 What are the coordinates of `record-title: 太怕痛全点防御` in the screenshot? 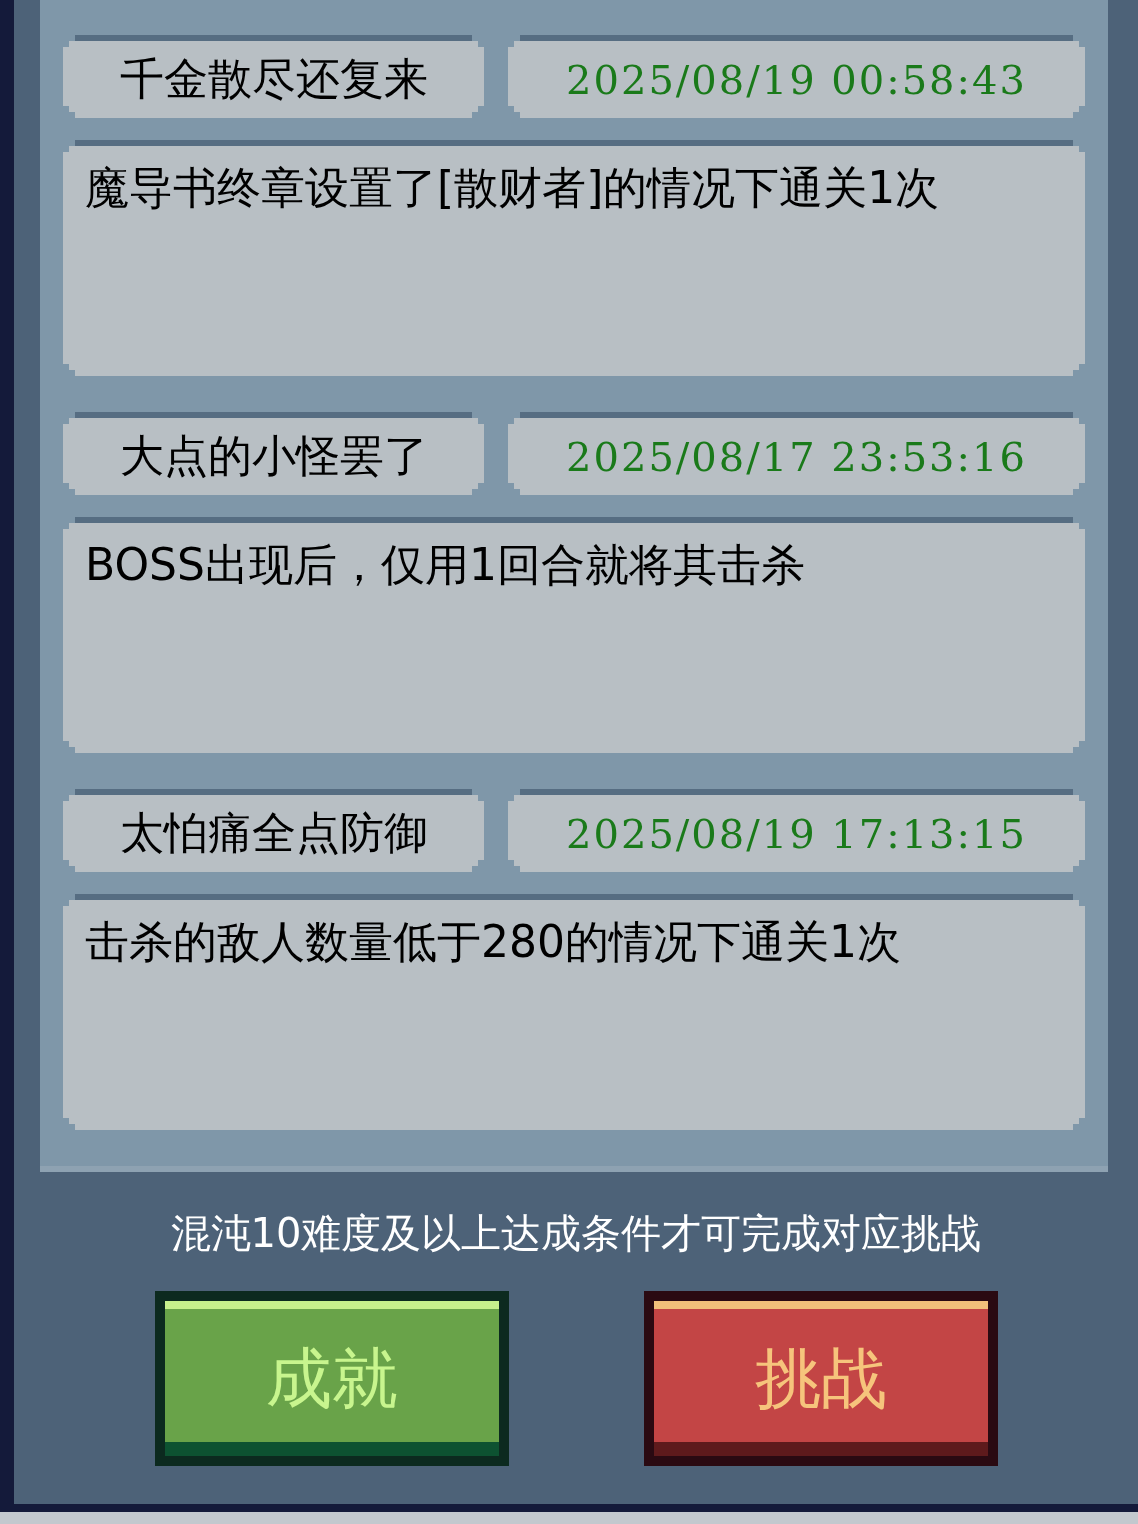 It's located at (273, 830).